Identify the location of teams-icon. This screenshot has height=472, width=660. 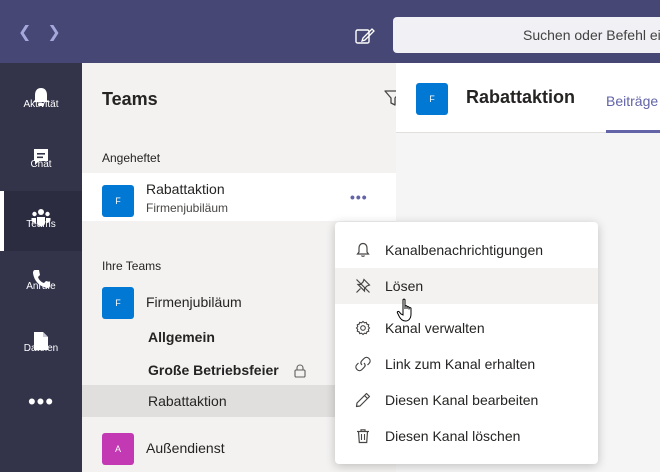
(41, 208).